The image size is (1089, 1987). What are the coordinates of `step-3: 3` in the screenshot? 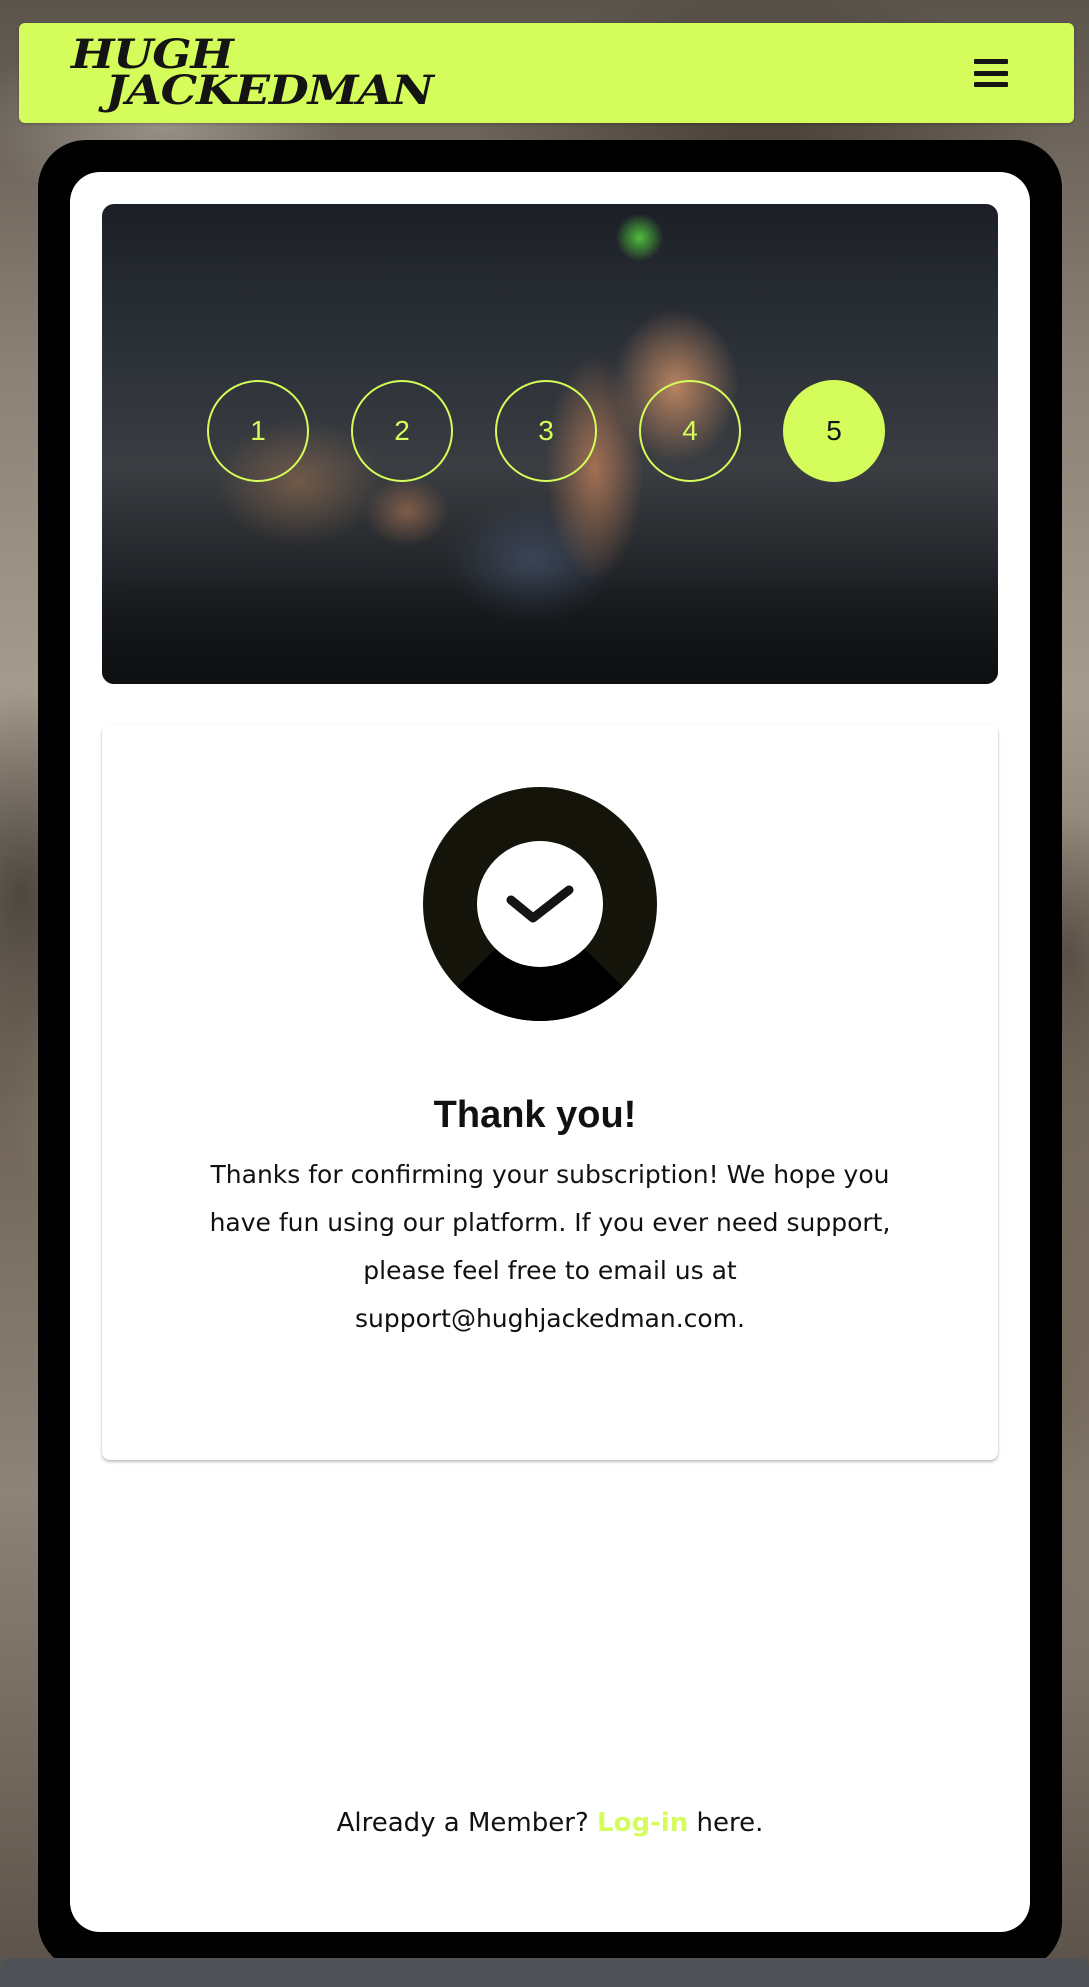 It's located at (546, 431).